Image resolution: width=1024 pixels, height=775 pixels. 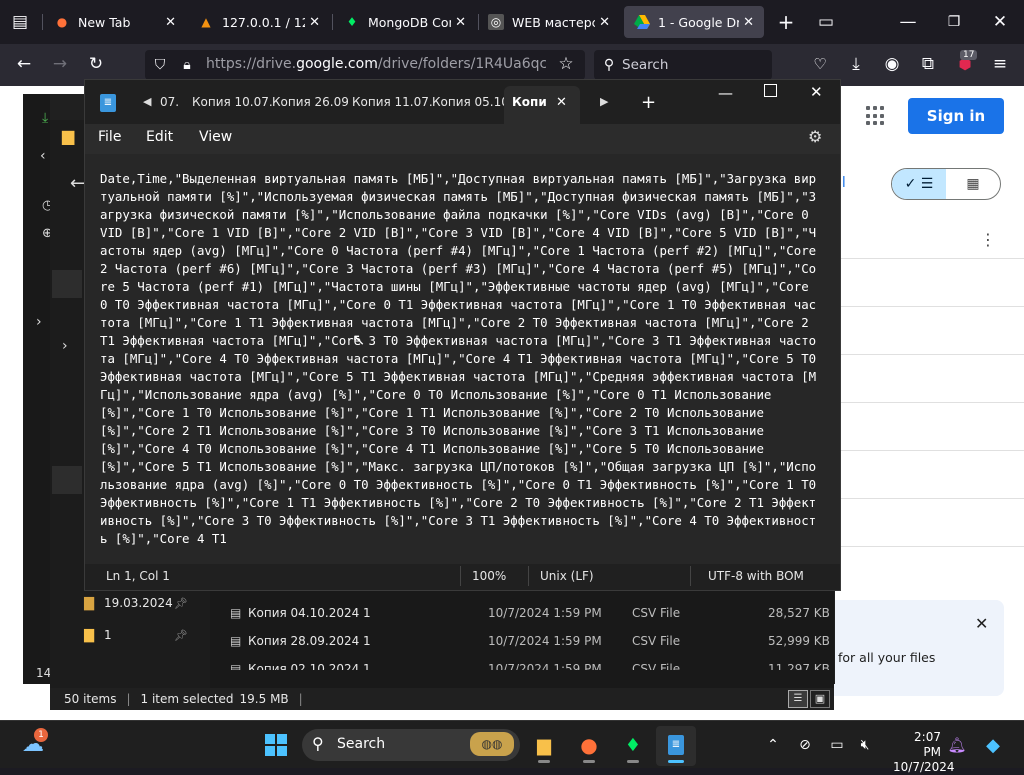 What do you see at coordinates (919, 184) in the screenshot?
I see `list-view-icon: ✓ ☰` at bounding box center [919, 184].